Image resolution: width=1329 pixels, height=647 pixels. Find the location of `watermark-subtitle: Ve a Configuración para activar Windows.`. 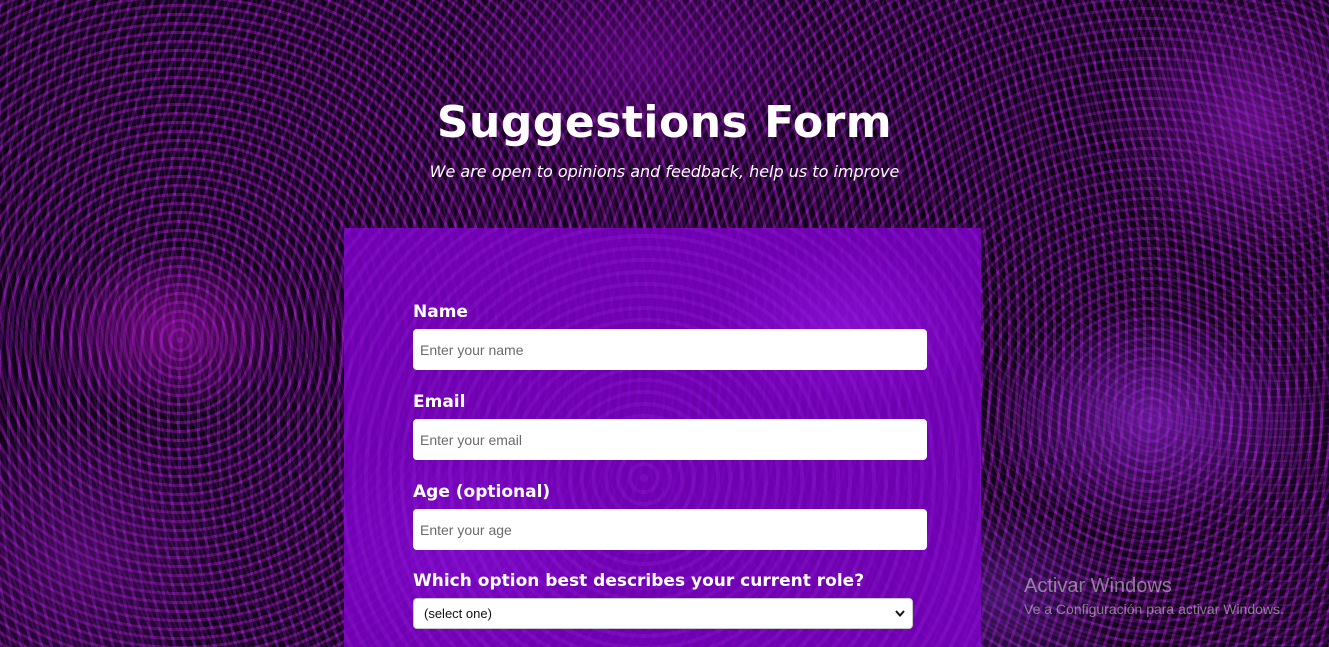

watermark-subtitle: Ve a Configuración para activar Windows. is located at coordinates (1154, 609).